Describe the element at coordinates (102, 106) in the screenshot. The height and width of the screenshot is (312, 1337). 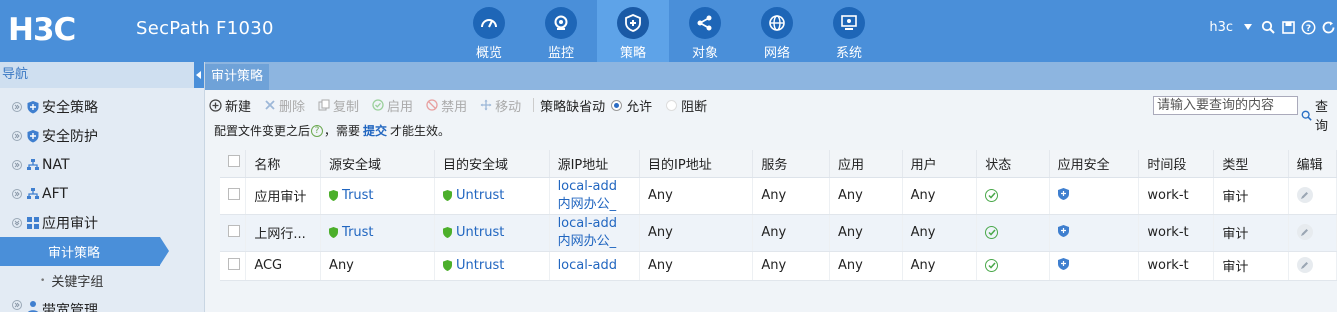
I see `sidebar-item-security-policy: 安全策略` at that location.